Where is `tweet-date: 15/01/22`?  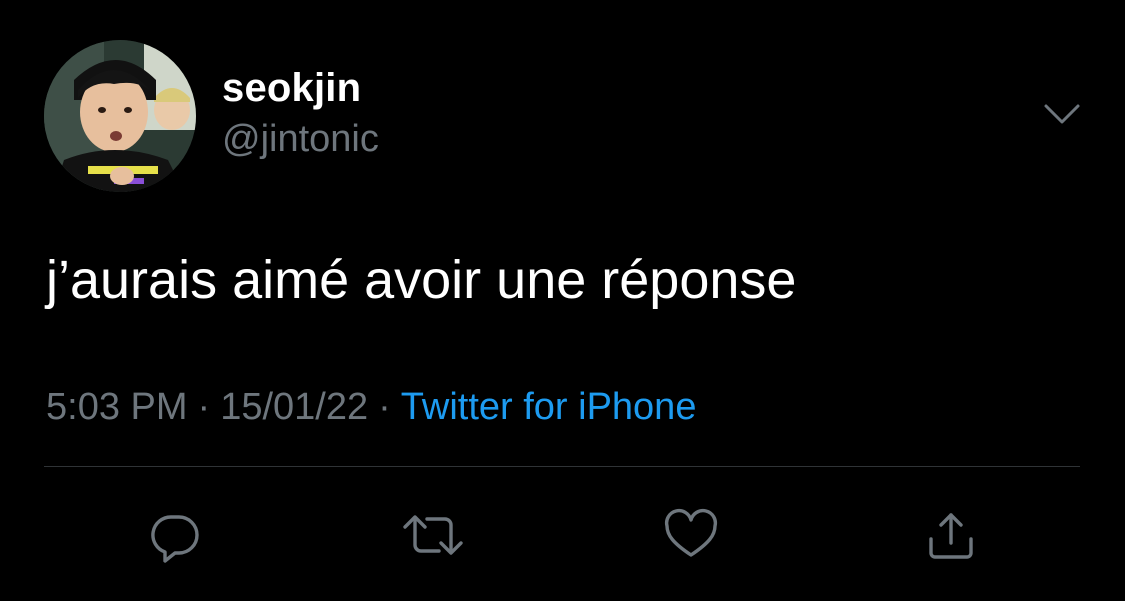
tweet-date: 15/01/22 is located at coordinates (294, 407).